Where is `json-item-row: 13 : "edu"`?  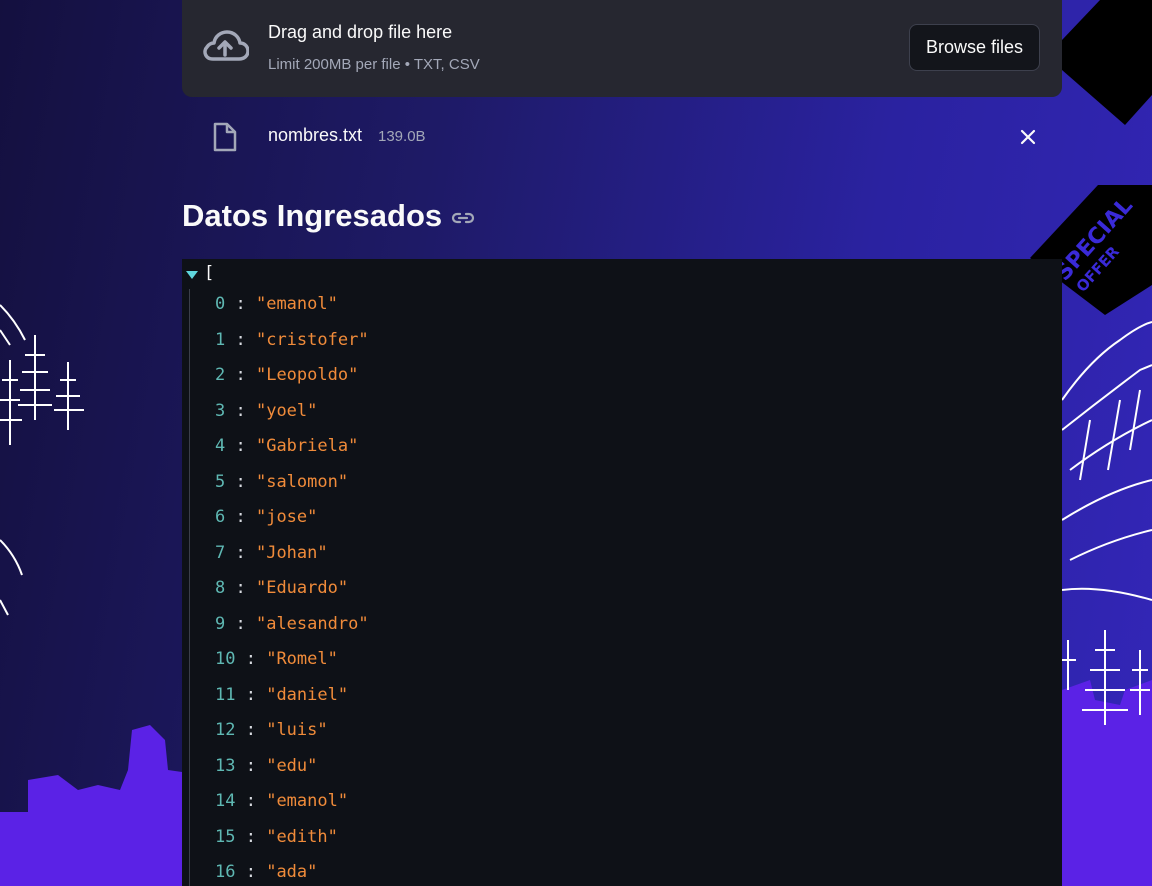
json-item-row: 13 : "edu" is located at coordinates (292, 773).